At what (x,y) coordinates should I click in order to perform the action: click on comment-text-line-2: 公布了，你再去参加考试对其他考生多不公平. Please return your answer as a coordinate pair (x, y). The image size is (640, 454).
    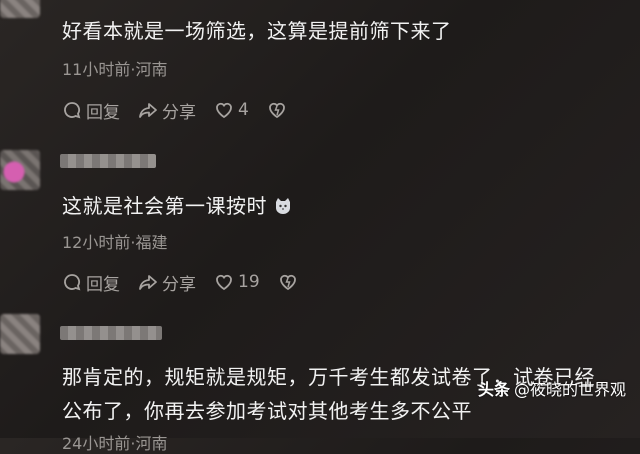
    Looking at the image, I should click on (267, 411).